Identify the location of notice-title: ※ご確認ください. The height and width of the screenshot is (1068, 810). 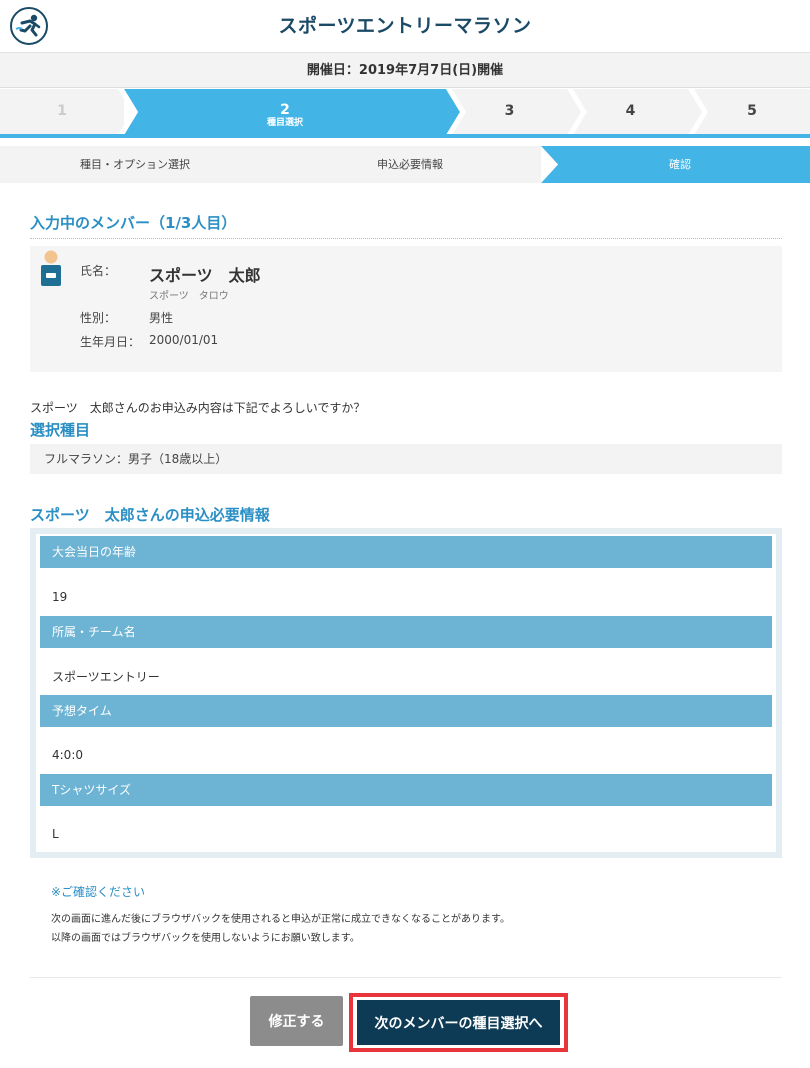
(98, 892).